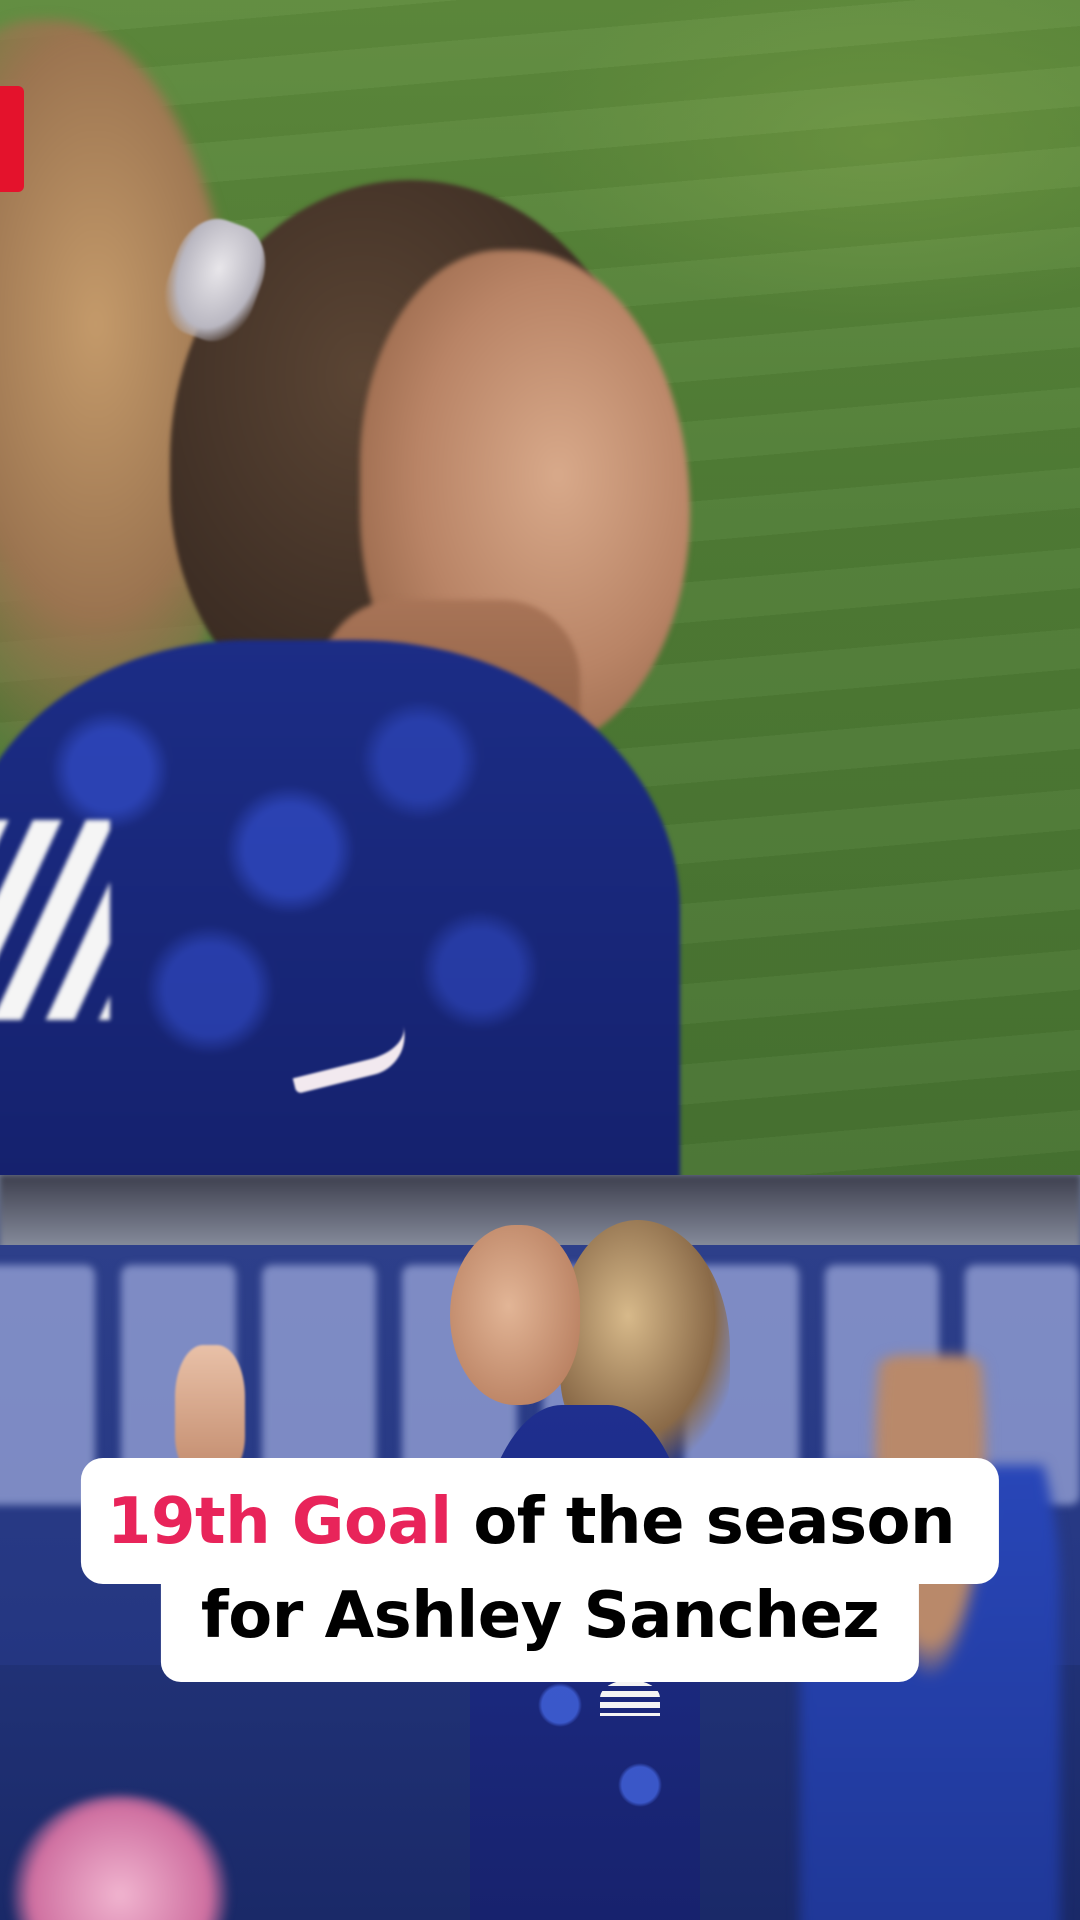 The width and height of the screenshot is (1080, 1920). Describe the element at coordinates (630, 1698) in the screenshot. I see `sponsor-logo-icon` at that location.